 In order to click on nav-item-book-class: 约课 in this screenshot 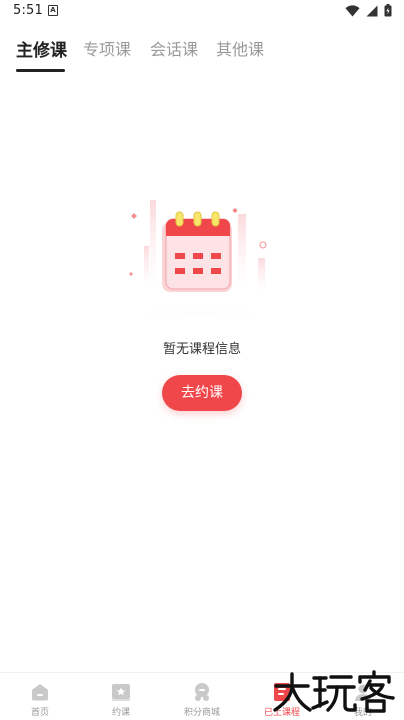, I will do `click(121, 696)`.